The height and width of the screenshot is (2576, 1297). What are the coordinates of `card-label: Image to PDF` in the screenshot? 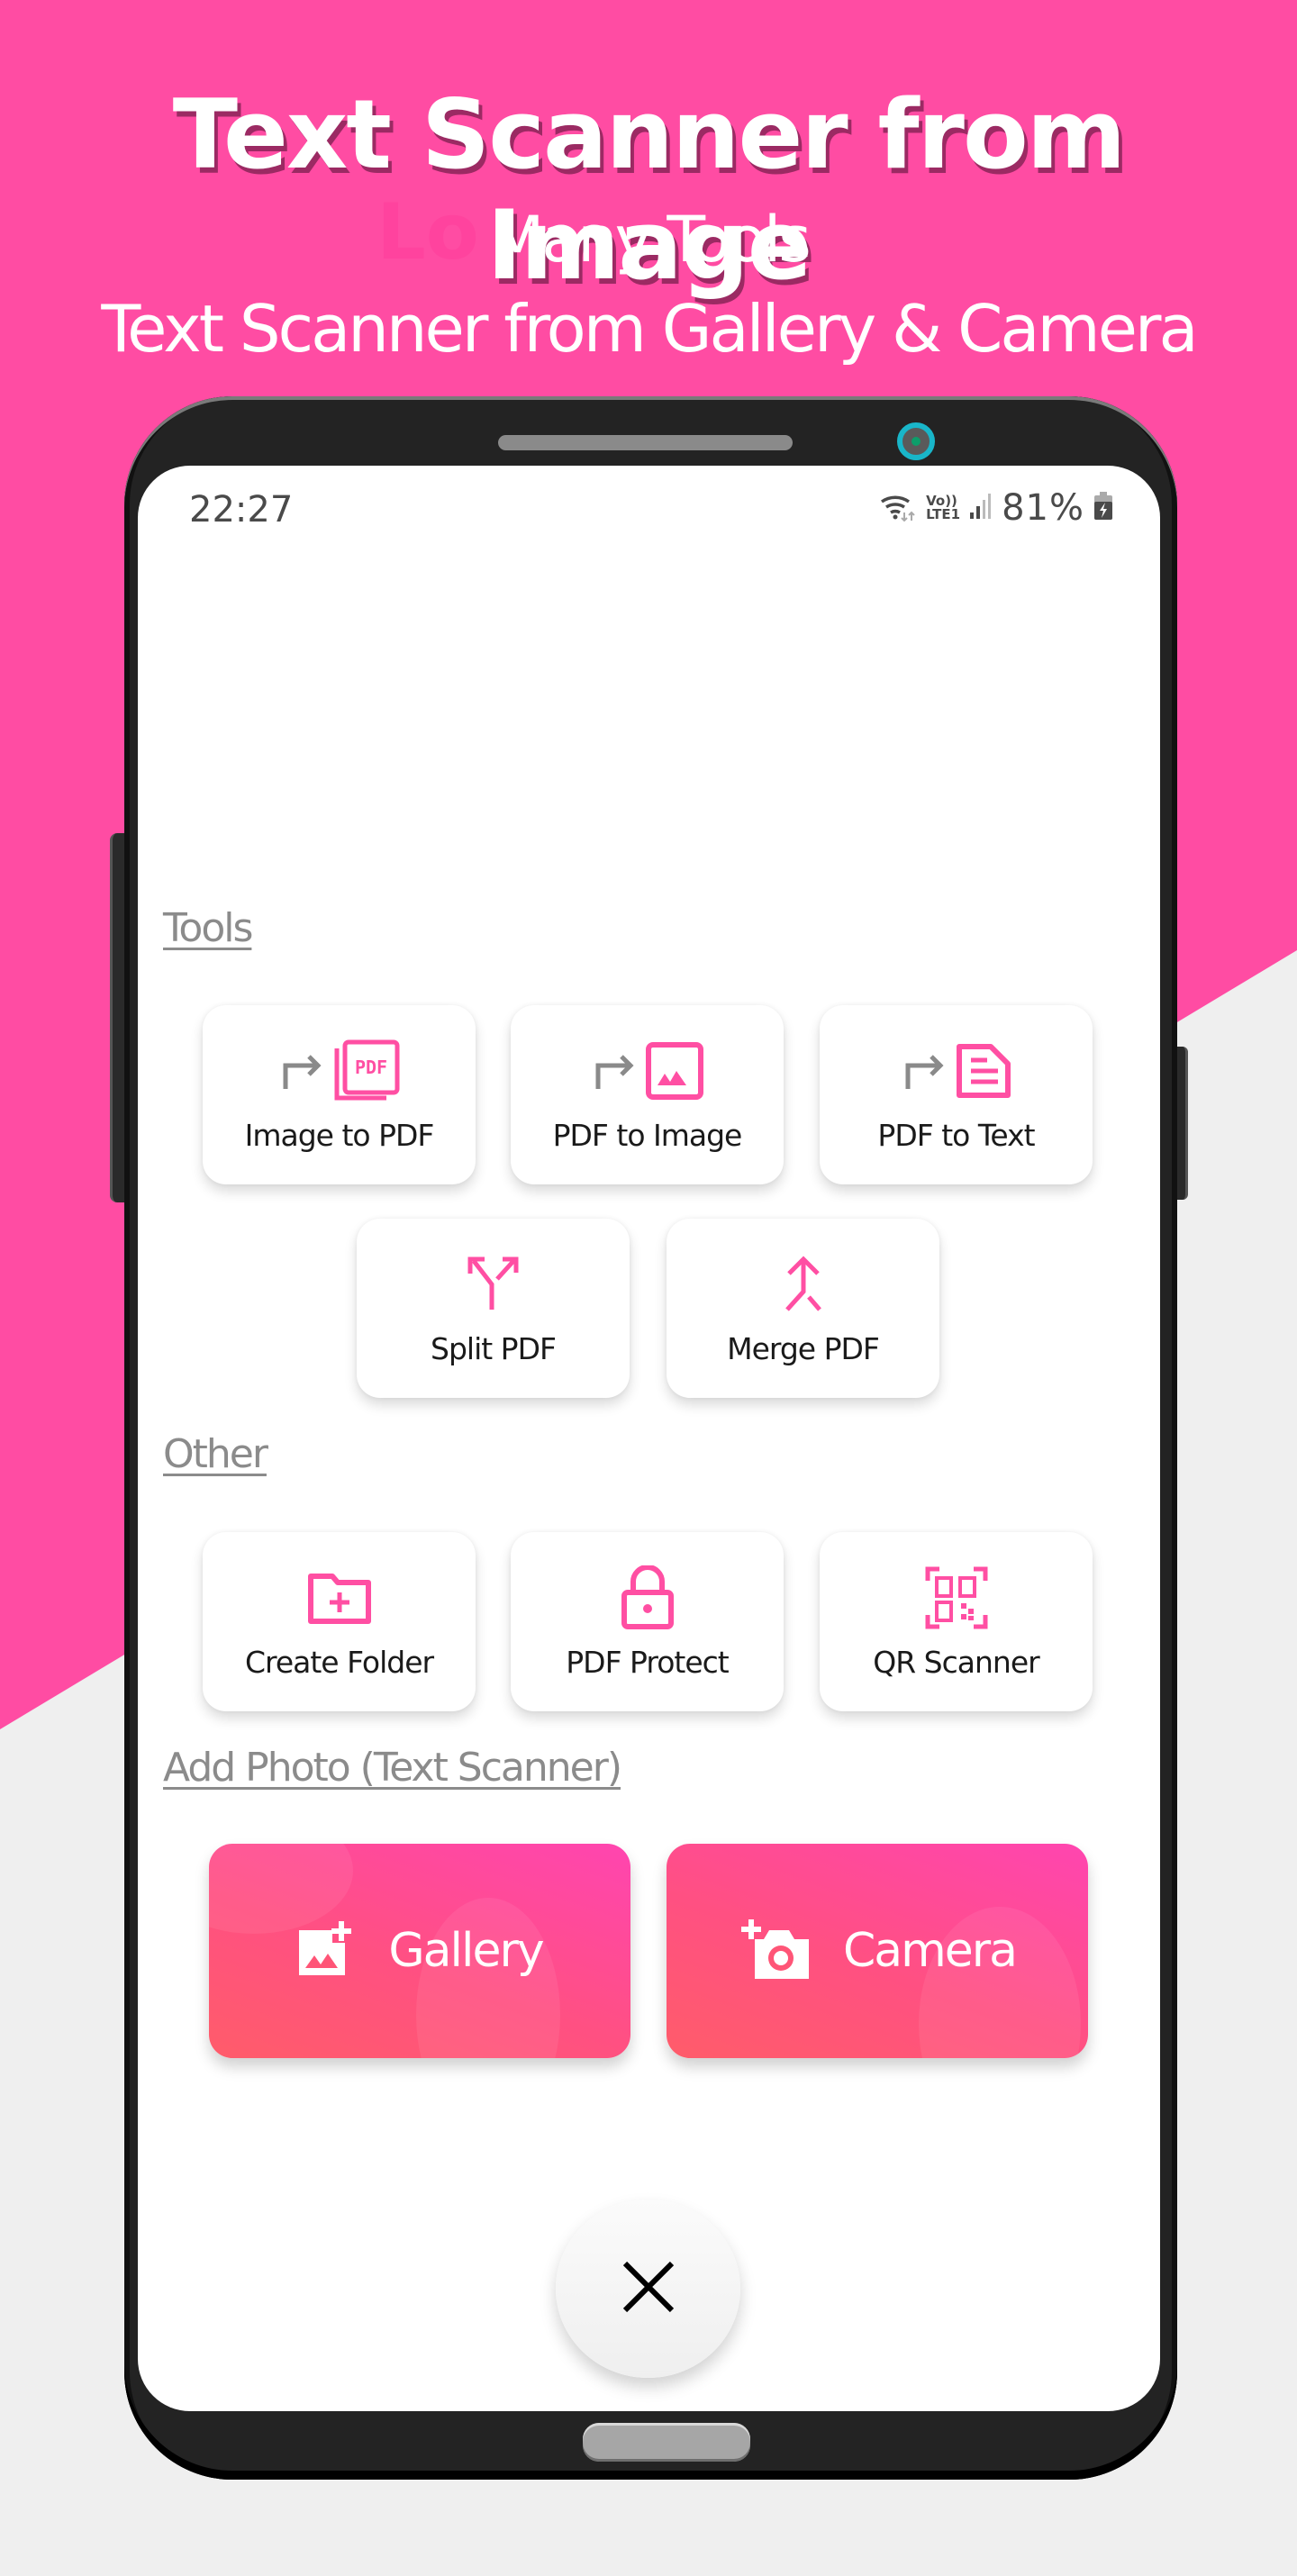 It's located at (339, 1135).